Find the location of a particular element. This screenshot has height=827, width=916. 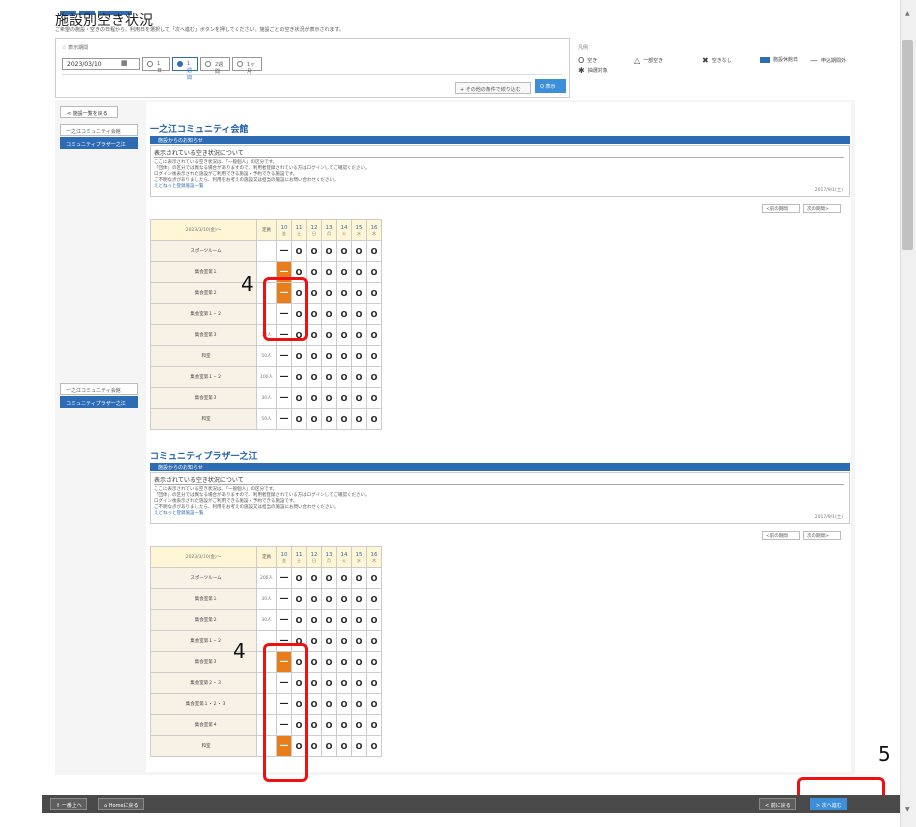

scroll-up-icon: ▲ is located at coordinates (907, 13).